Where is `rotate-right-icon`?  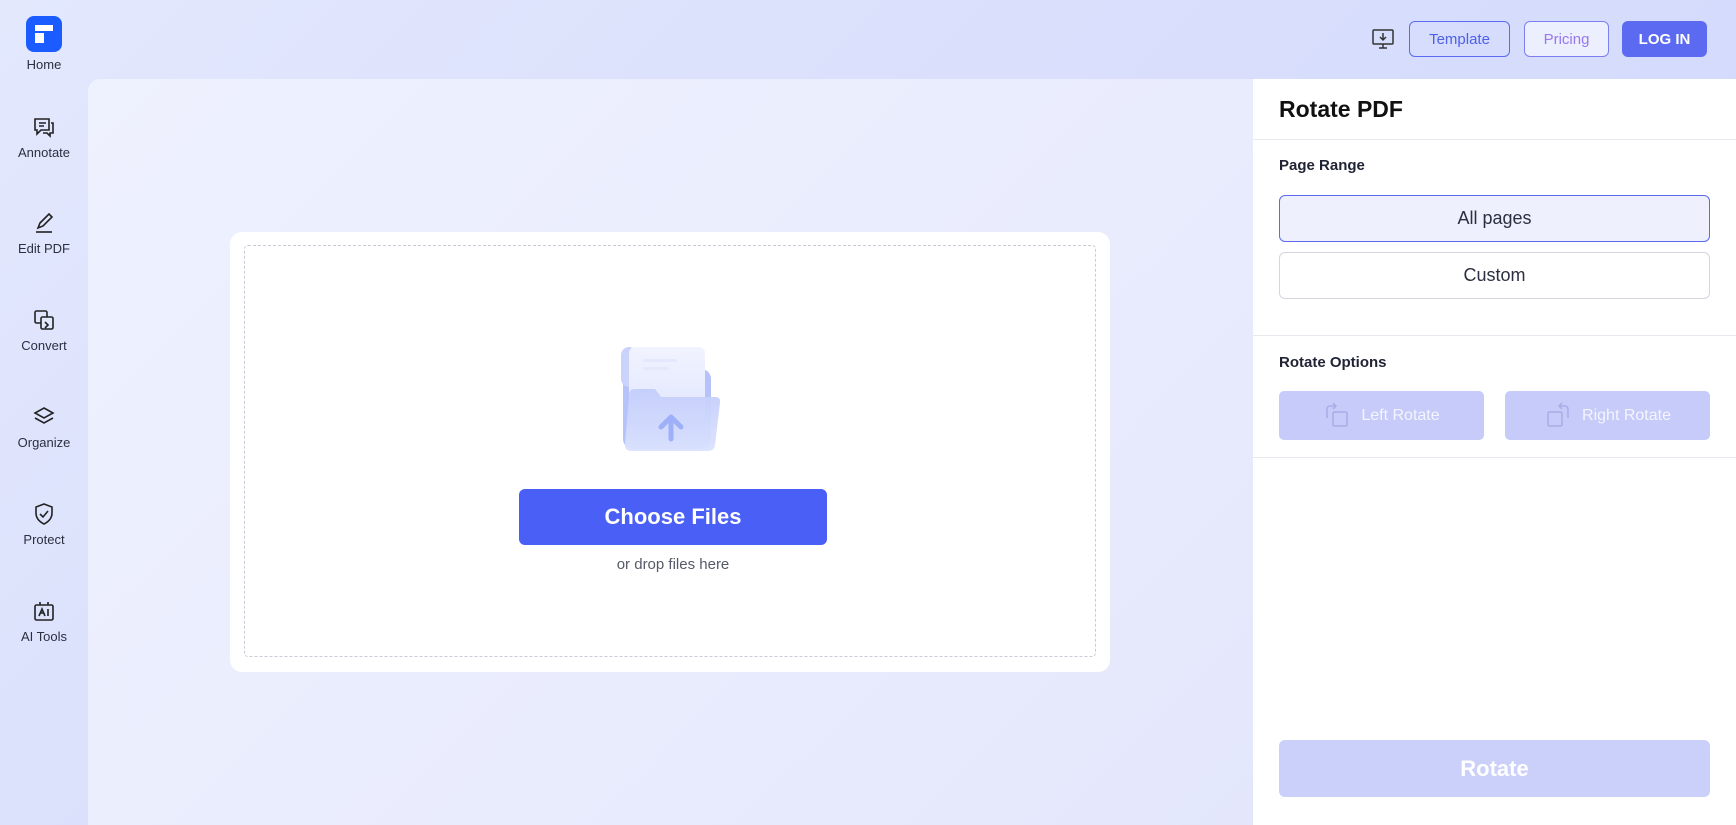
rotate-right-icon is located at coordinates (1558, 414).